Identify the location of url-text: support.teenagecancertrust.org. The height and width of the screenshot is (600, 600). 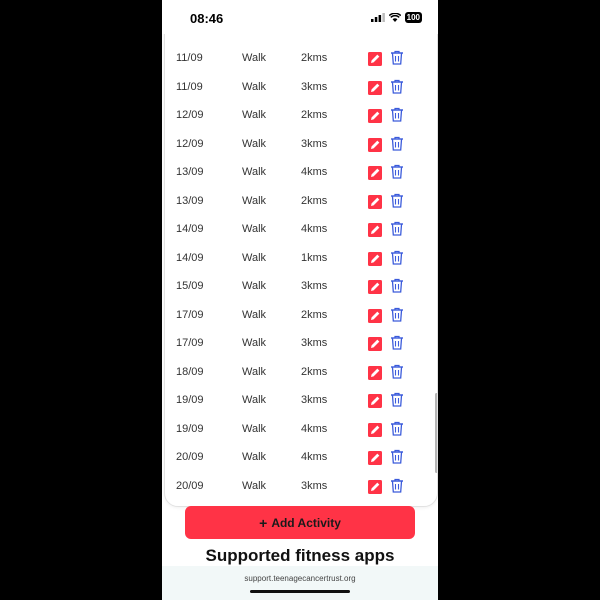
(300, 578).